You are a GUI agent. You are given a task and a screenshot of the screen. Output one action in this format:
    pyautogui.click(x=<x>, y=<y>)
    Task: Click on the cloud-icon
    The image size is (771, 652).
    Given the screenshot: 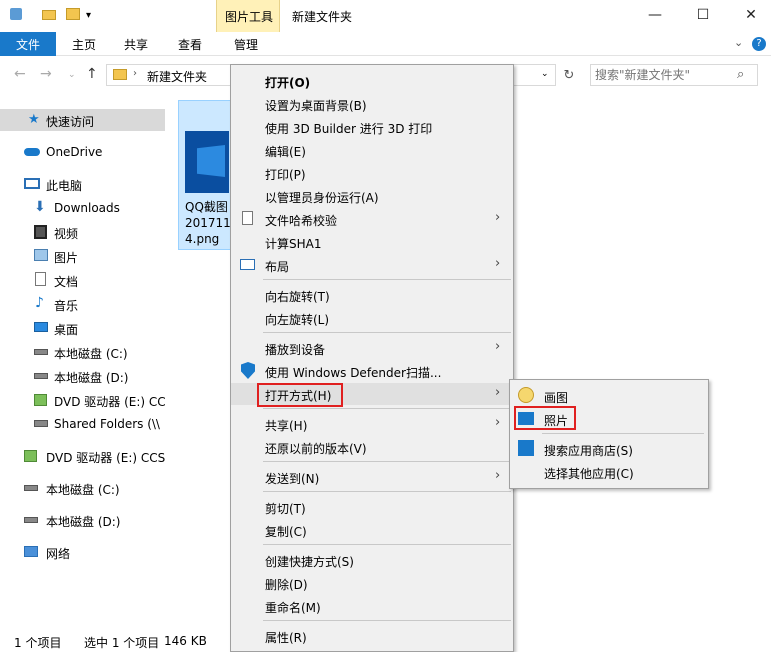 What is the action you would take?
    pyautogui.click(x=32, y=152)
    